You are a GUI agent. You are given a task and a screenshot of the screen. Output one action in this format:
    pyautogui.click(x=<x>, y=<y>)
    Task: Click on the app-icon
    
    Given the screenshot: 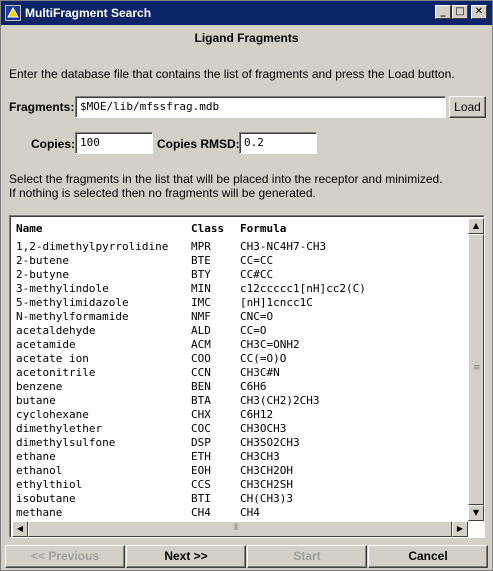 What is the action you would take?
    pyautogui.click(x=13, y=13)
    